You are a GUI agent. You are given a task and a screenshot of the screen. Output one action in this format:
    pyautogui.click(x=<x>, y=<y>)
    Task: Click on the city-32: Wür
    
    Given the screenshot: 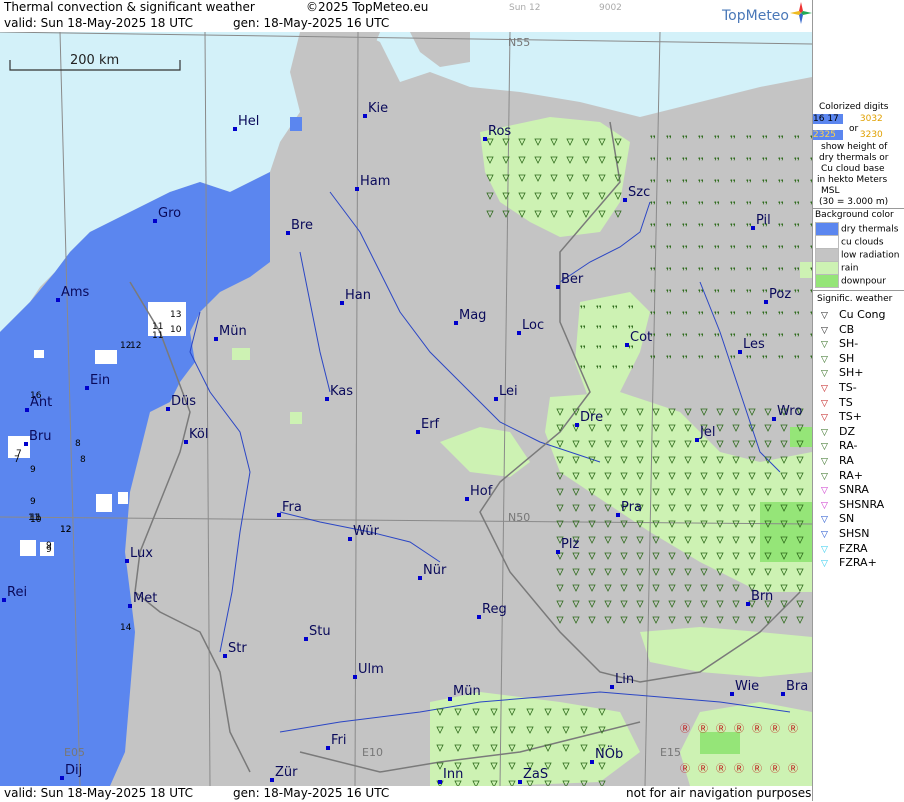 What is the action you would take?
    pyautogui.click(x=364, y=532)
    